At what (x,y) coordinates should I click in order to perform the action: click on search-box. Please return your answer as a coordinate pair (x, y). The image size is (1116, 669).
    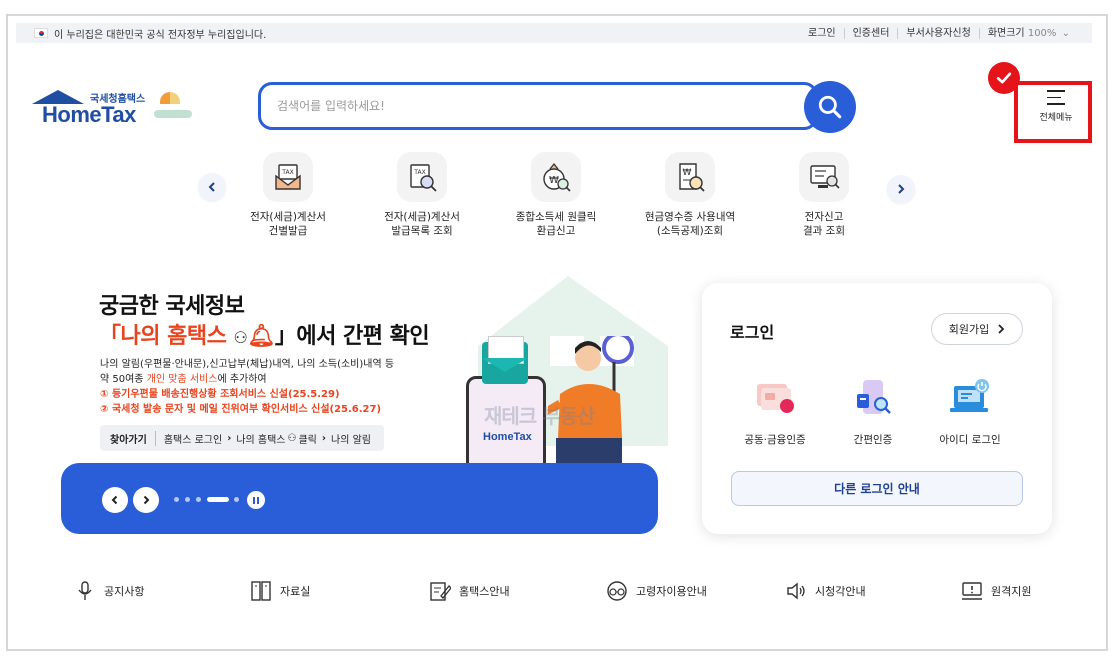
    Looking at the image, I should click on (538, 106).